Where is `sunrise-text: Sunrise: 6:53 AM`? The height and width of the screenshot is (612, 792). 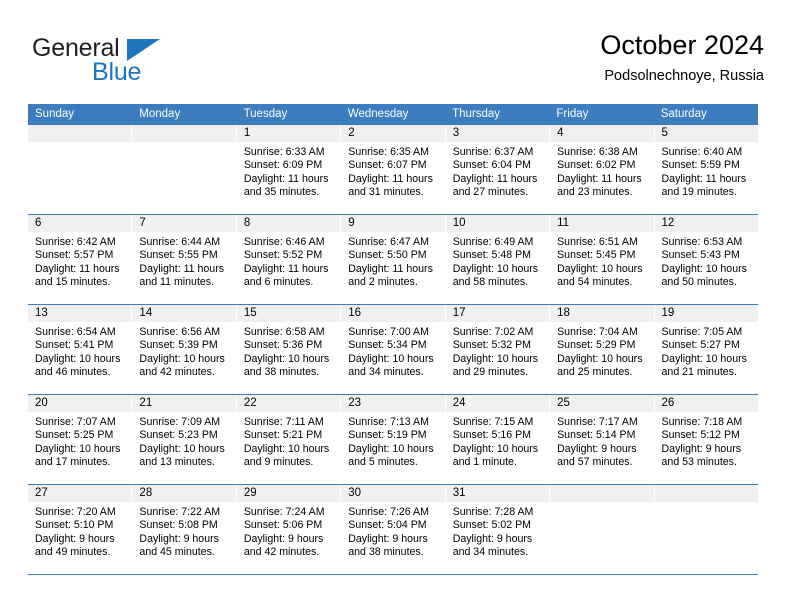 sunrise-text: Sunrise: 6:53 AM is located at coordinates (702, 242).